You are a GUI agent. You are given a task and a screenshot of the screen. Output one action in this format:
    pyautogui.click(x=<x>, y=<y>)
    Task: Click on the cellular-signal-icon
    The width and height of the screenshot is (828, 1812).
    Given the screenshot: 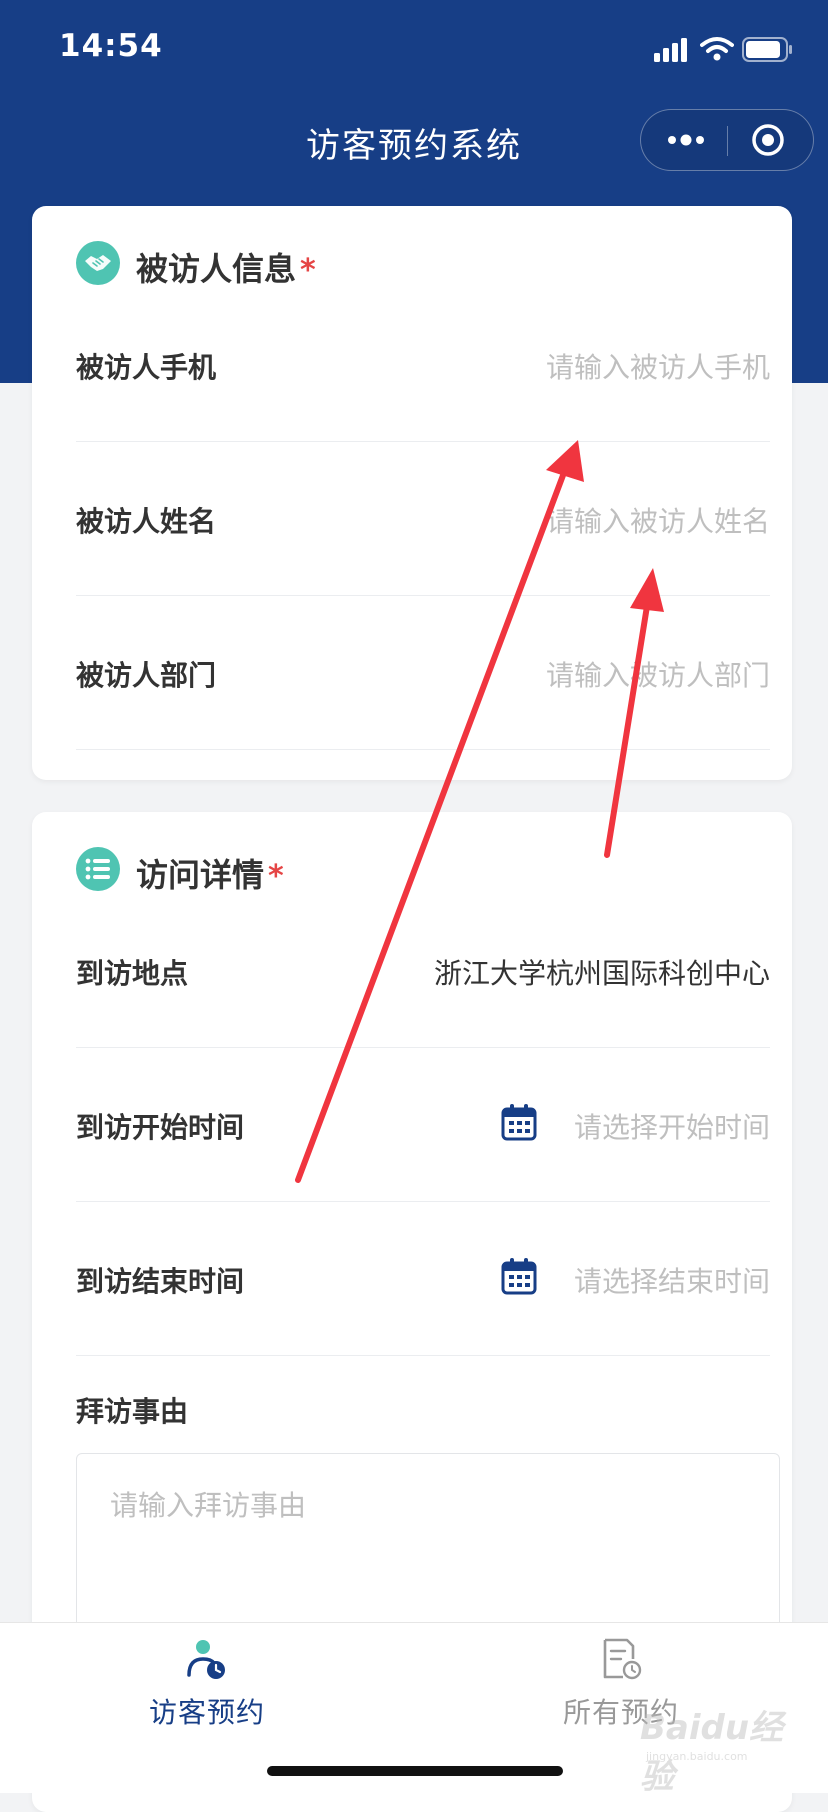 What is the action you would take?
    pyautogui.click(x=670, y=50)
    